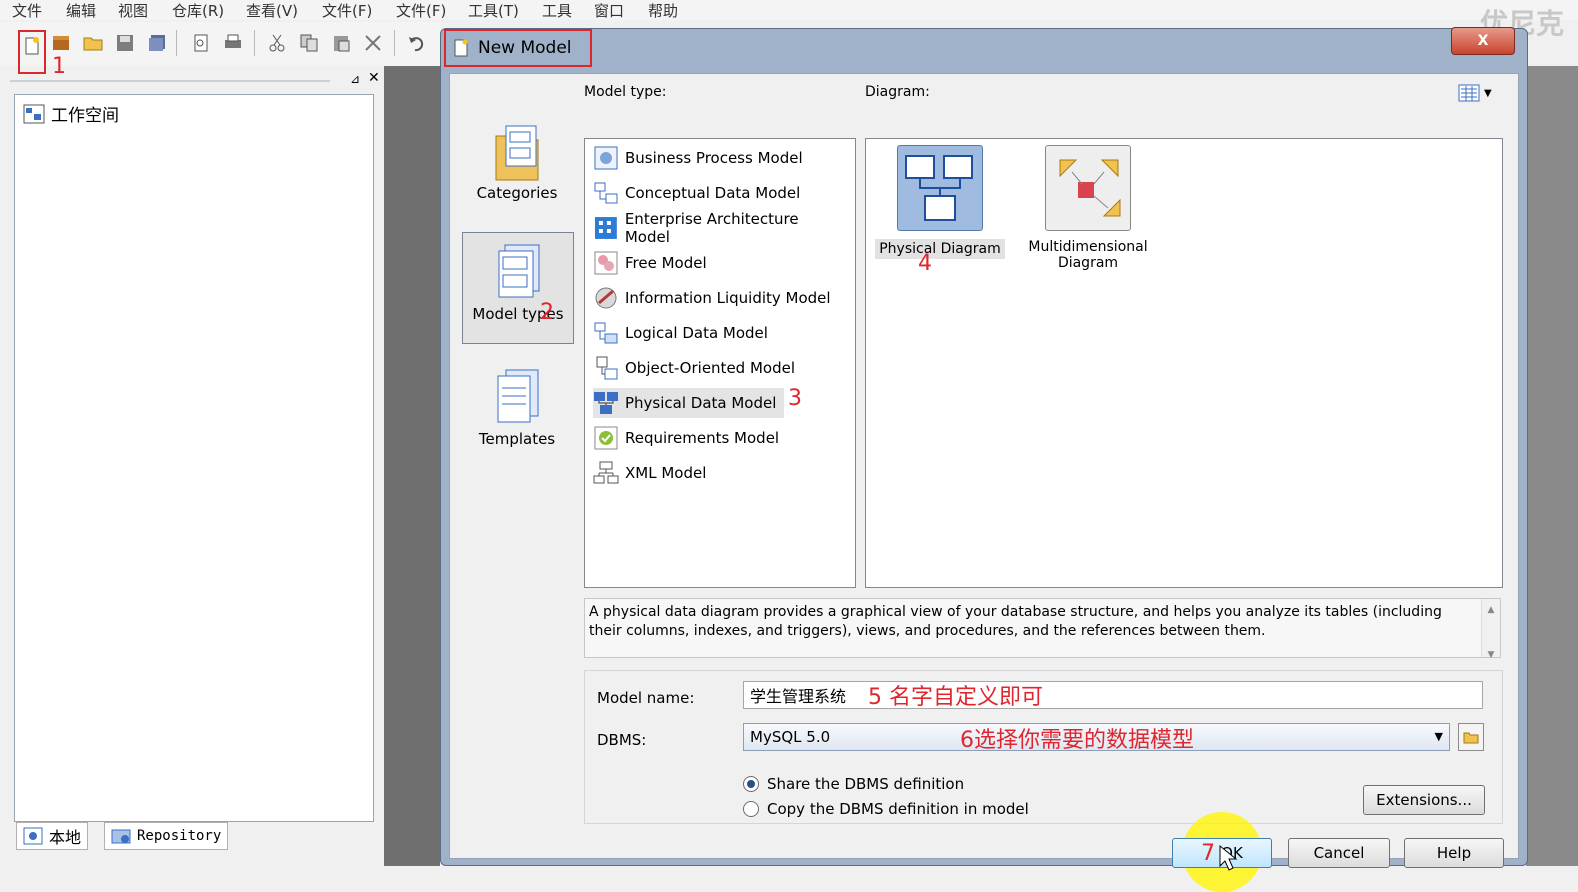  What do you see at coordinates (605, 228) in the screenshot?
I see `enterprise-architecture-icon` at bounding box center [605, 228].